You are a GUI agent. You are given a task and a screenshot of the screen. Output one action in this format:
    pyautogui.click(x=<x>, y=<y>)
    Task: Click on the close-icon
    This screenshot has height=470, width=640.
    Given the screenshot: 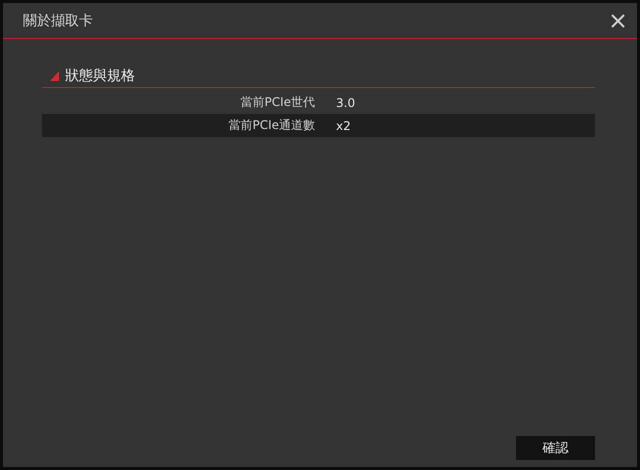 What is the action you would take?
    pyautogui.click(x=618, y=21)
    